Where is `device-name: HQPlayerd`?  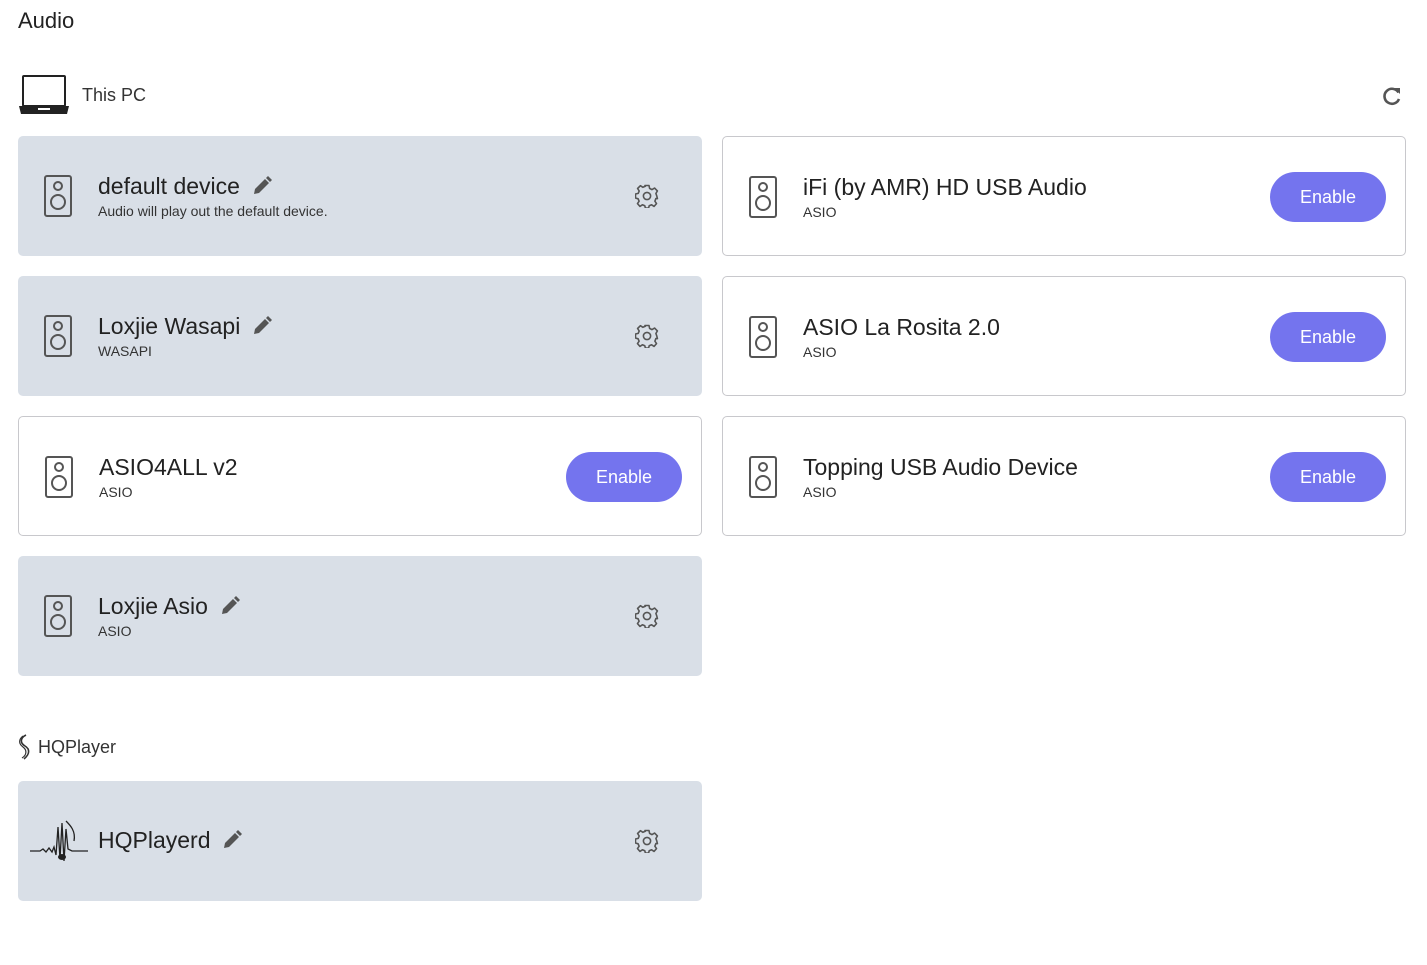 device-name: HQPlayerd is located at coordinates (154, 840).